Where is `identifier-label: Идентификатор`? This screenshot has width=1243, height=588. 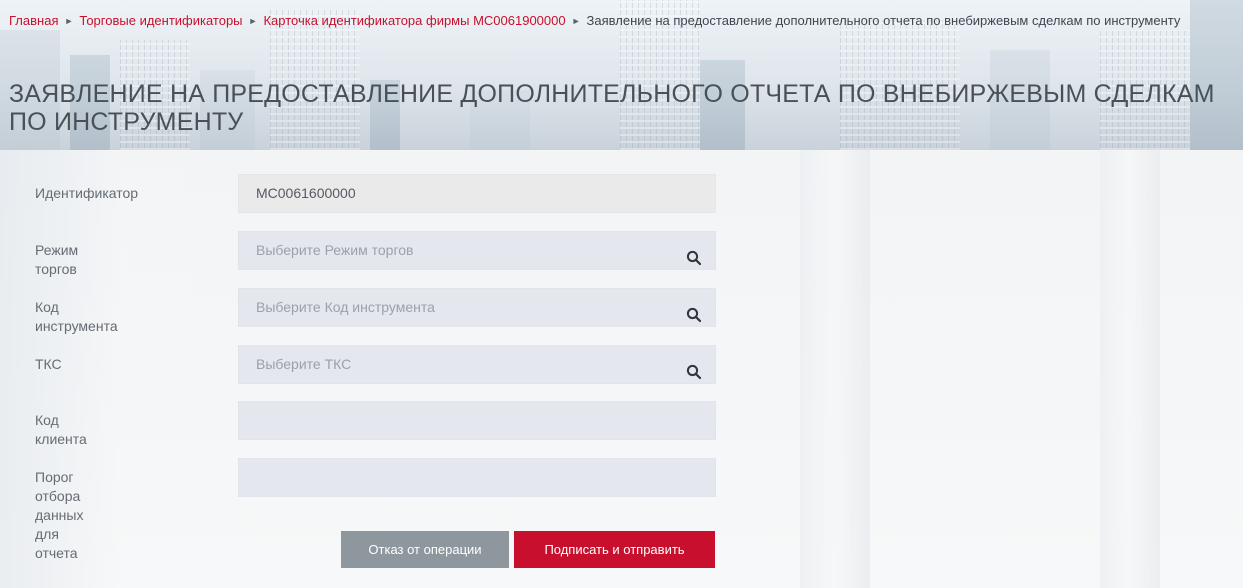
identifier-label: Идентификатор is located at coordinates (87, 193).